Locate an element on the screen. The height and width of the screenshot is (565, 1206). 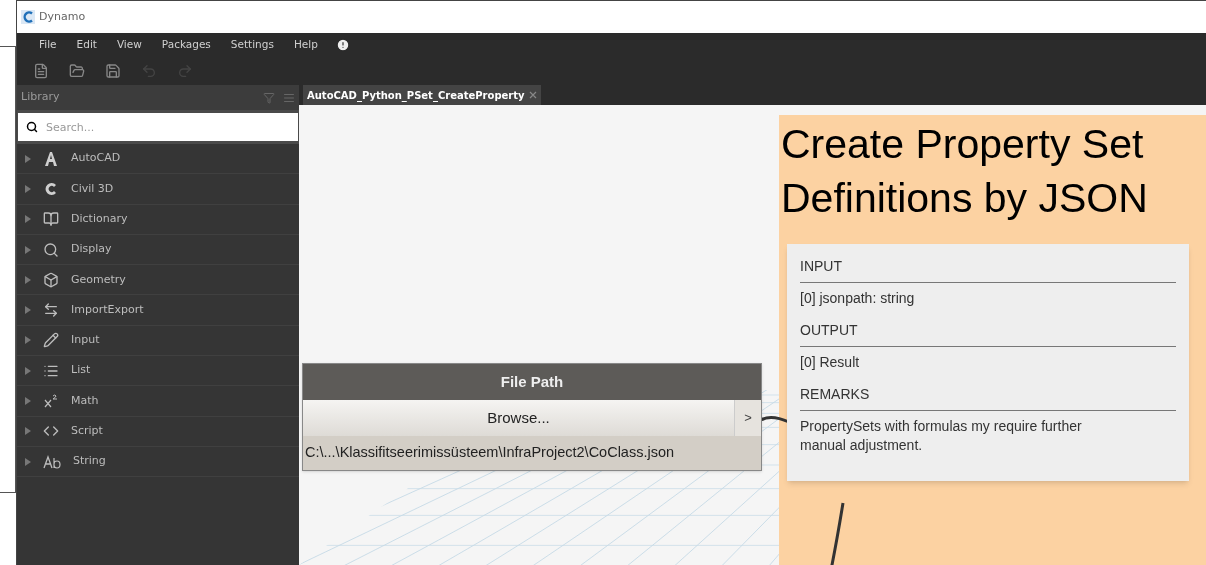
undo-icon is located at coordinates (149, 71).